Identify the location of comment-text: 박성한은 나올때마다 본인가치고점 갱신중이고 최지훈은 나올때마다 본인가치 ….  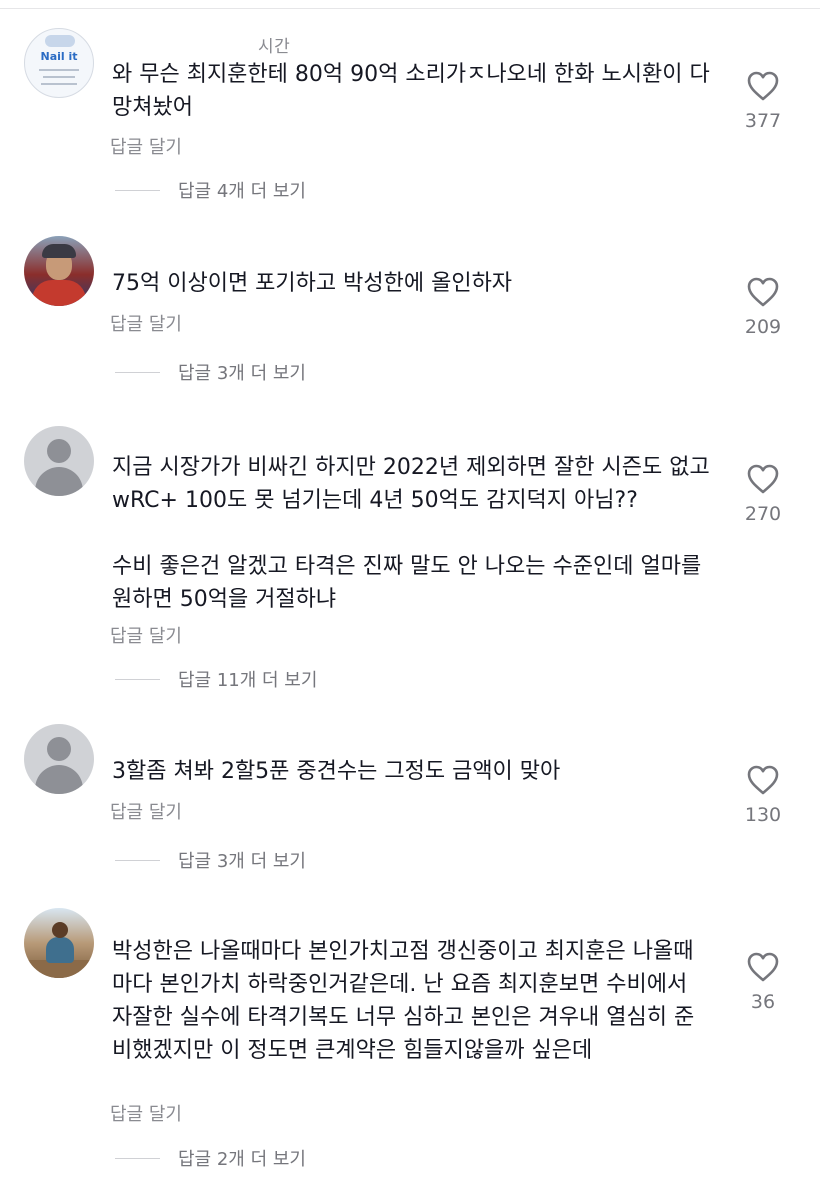
(403, 1001).